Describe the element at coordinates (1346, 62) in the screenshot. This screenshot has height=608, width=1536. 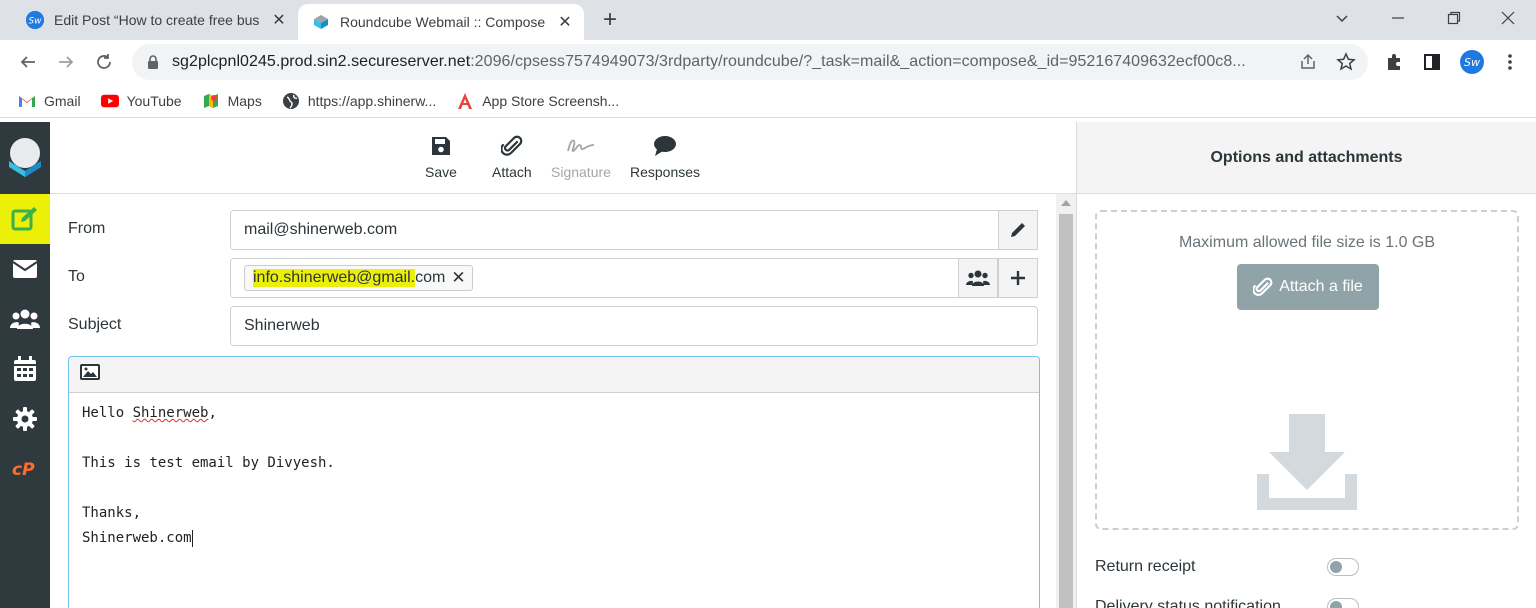
I see `bookmark-star-icon` at that location.